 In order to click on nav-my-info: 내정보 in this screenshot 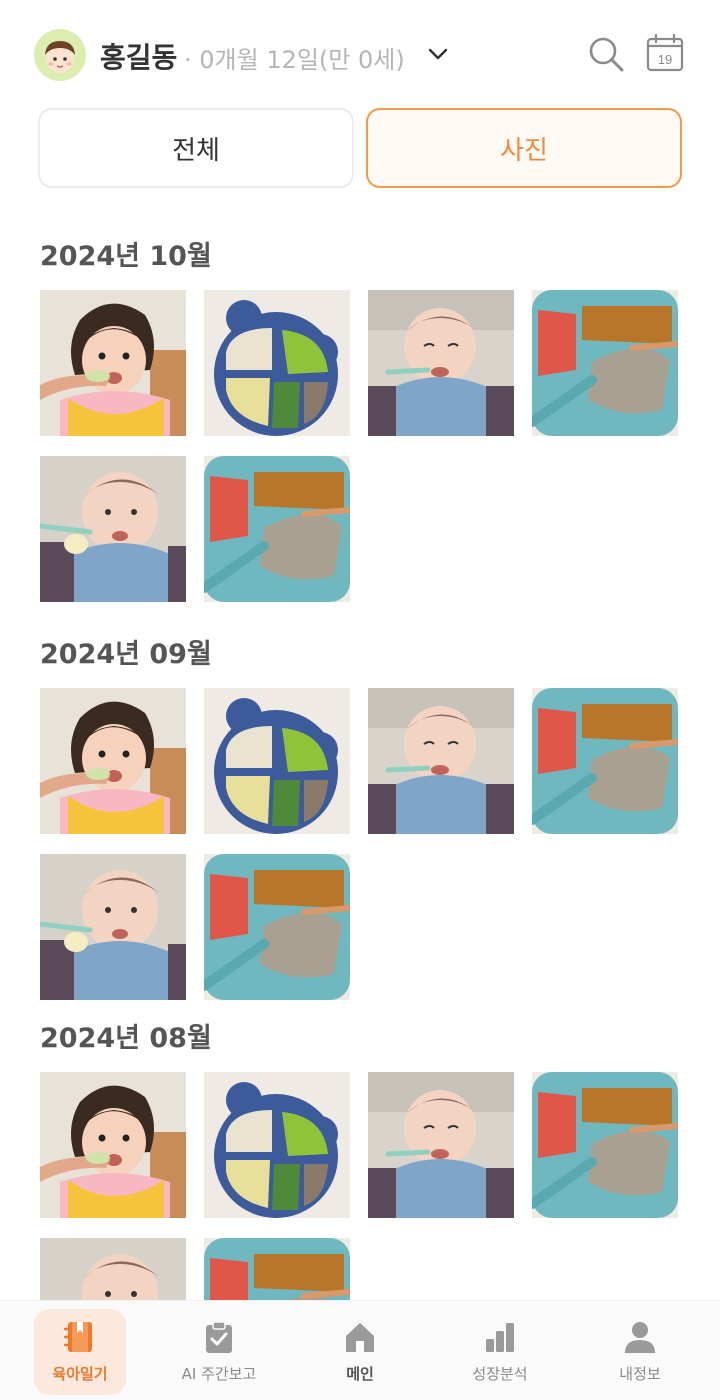, I will do `click(640, 1352)`.